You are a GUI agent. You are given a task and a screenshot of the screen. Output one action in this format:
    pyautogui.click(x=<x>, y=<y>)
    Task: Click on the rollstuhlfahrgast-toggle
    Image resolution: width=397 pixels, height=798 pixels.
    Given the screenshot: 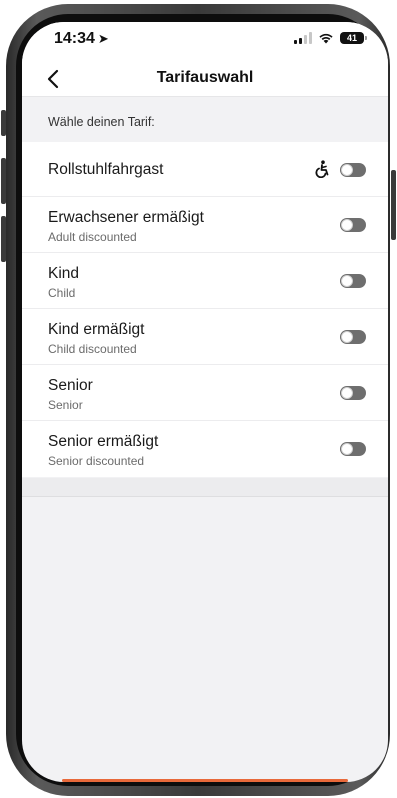 What is the action you would take?
    pyautogui.click(x=353, y=170)
    